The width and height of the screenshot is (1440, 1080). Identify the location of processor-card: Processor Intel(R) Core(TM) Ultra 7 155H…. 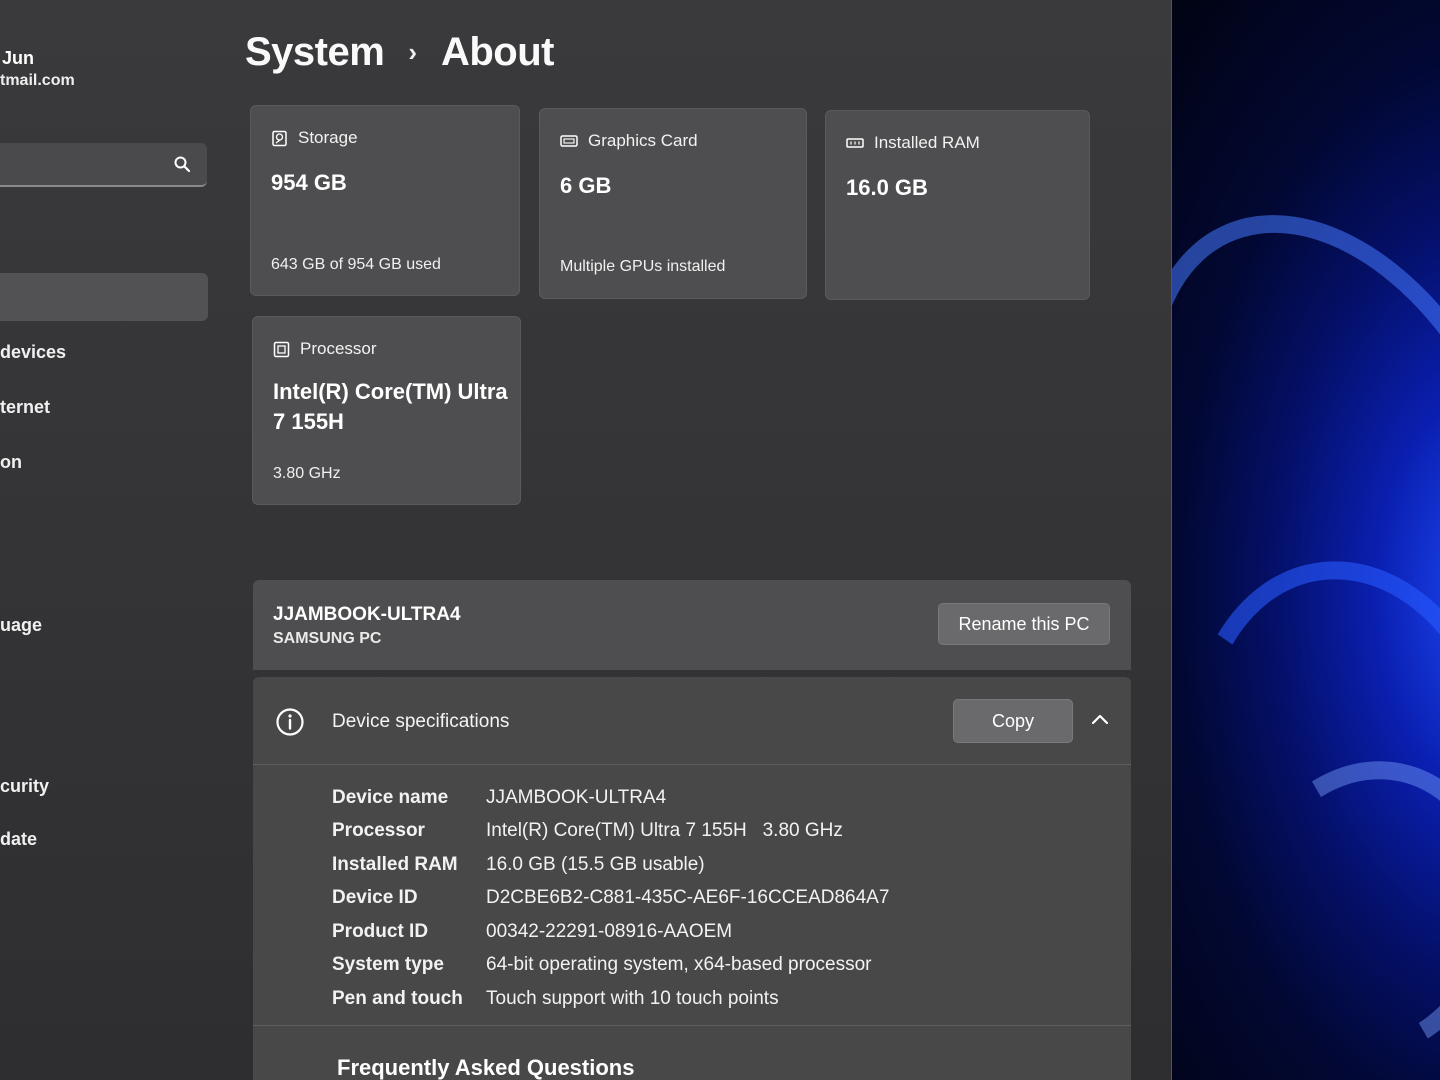
(386, 410).